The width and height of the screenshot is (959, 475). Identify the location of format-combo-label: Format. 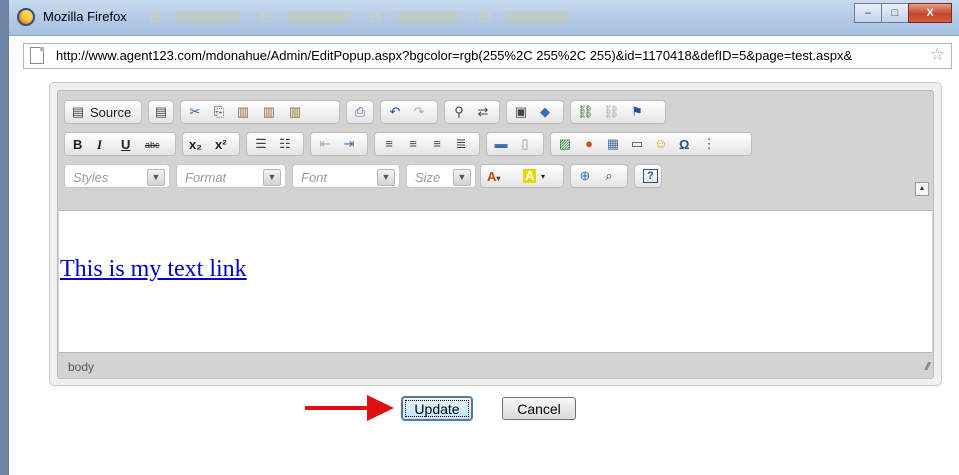
(206, 177).